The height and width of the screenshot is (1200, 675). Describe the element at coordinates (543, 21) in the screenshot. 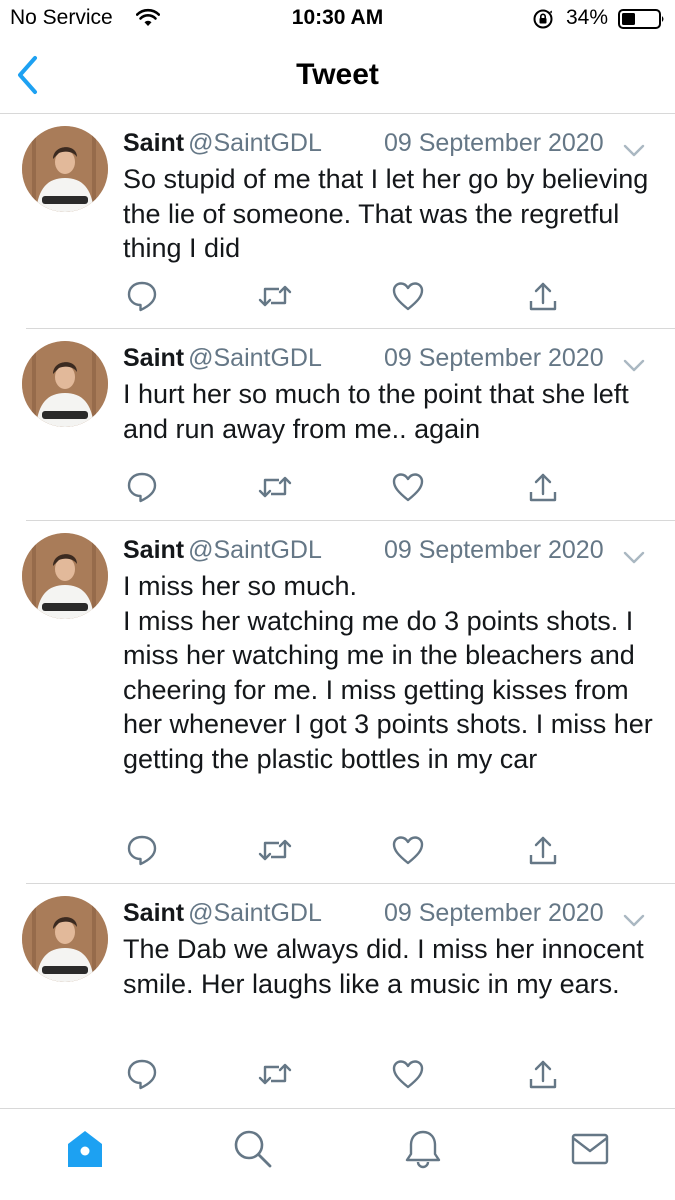

I see `rotation-lock-icon` at that location.